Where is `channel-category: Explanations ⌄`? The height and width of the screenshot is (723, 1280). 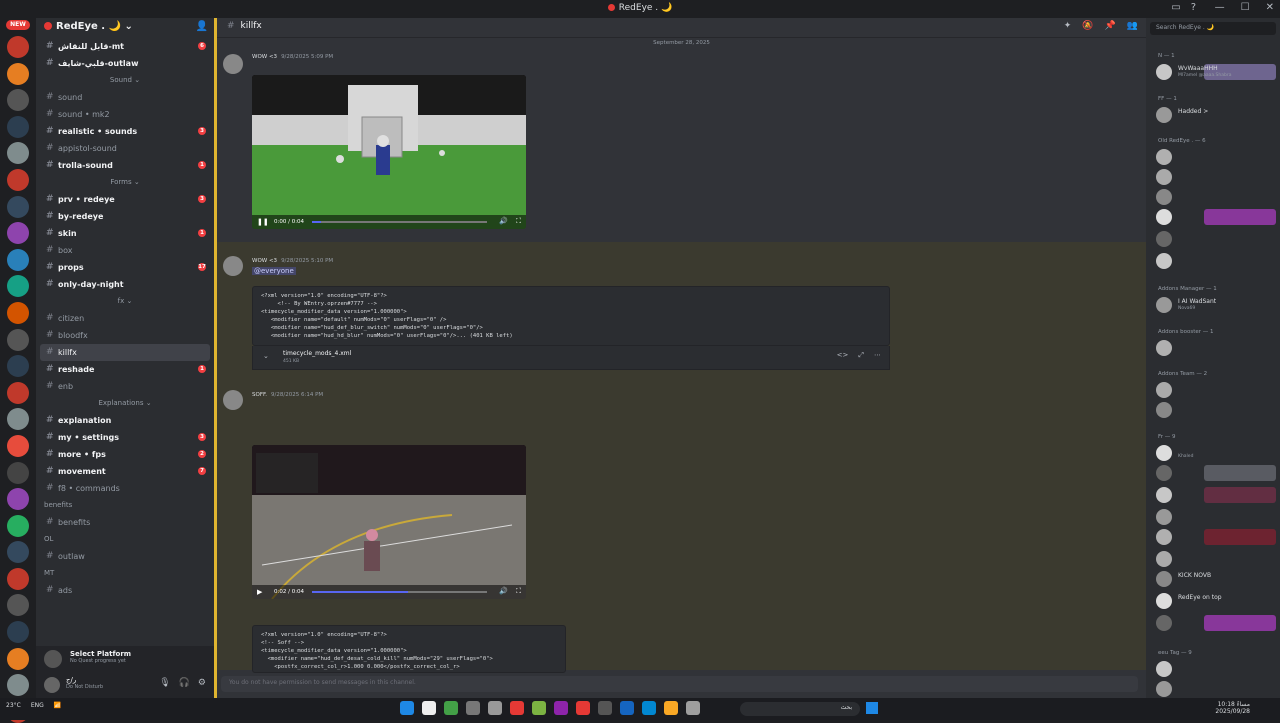
channel-category: Explanations ⌄ is located at coordinates (125, 403).